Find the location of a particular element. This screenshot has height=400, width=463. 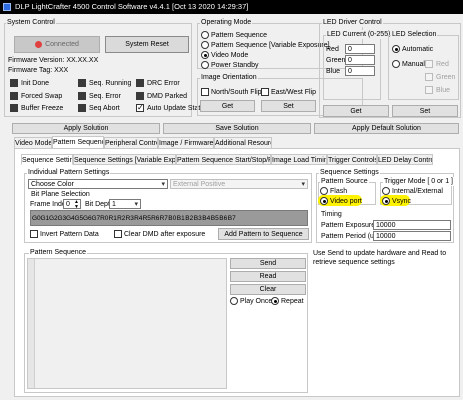

bit-plane-b7: B7 is located at coordinates (232, 218).